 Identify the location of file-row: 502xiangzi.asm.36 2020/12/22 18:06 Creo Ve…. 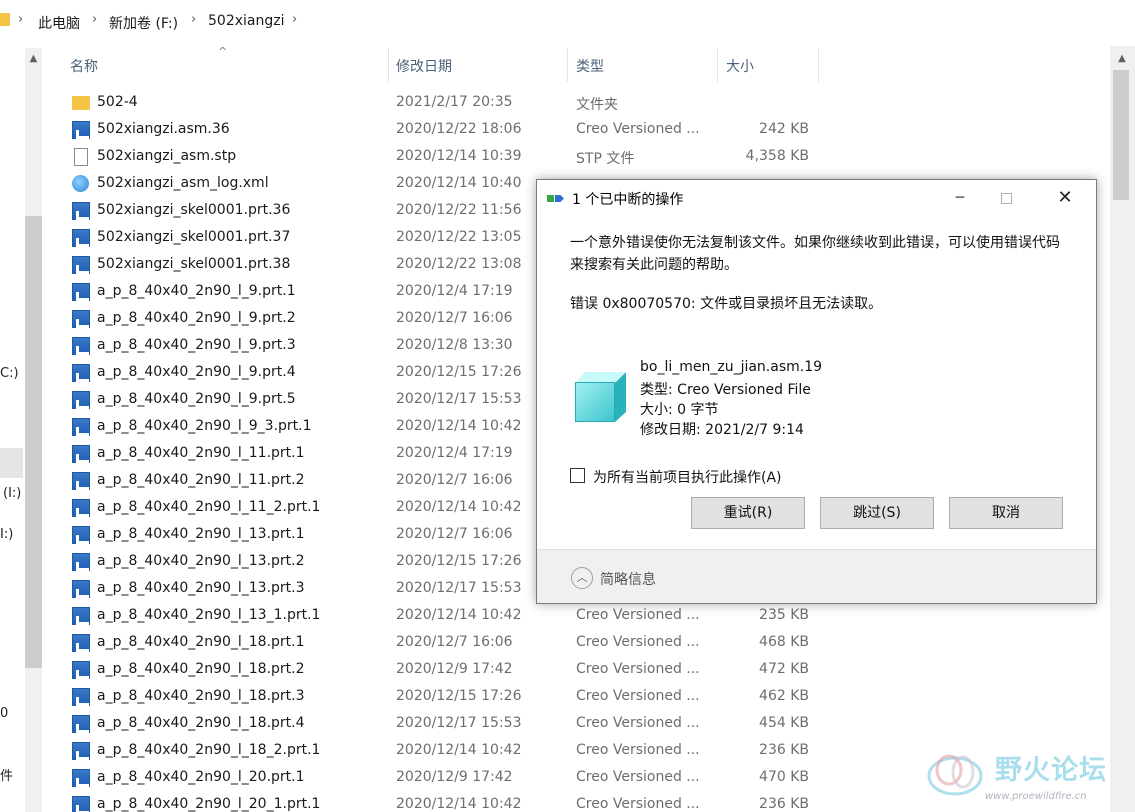
(444, 130).